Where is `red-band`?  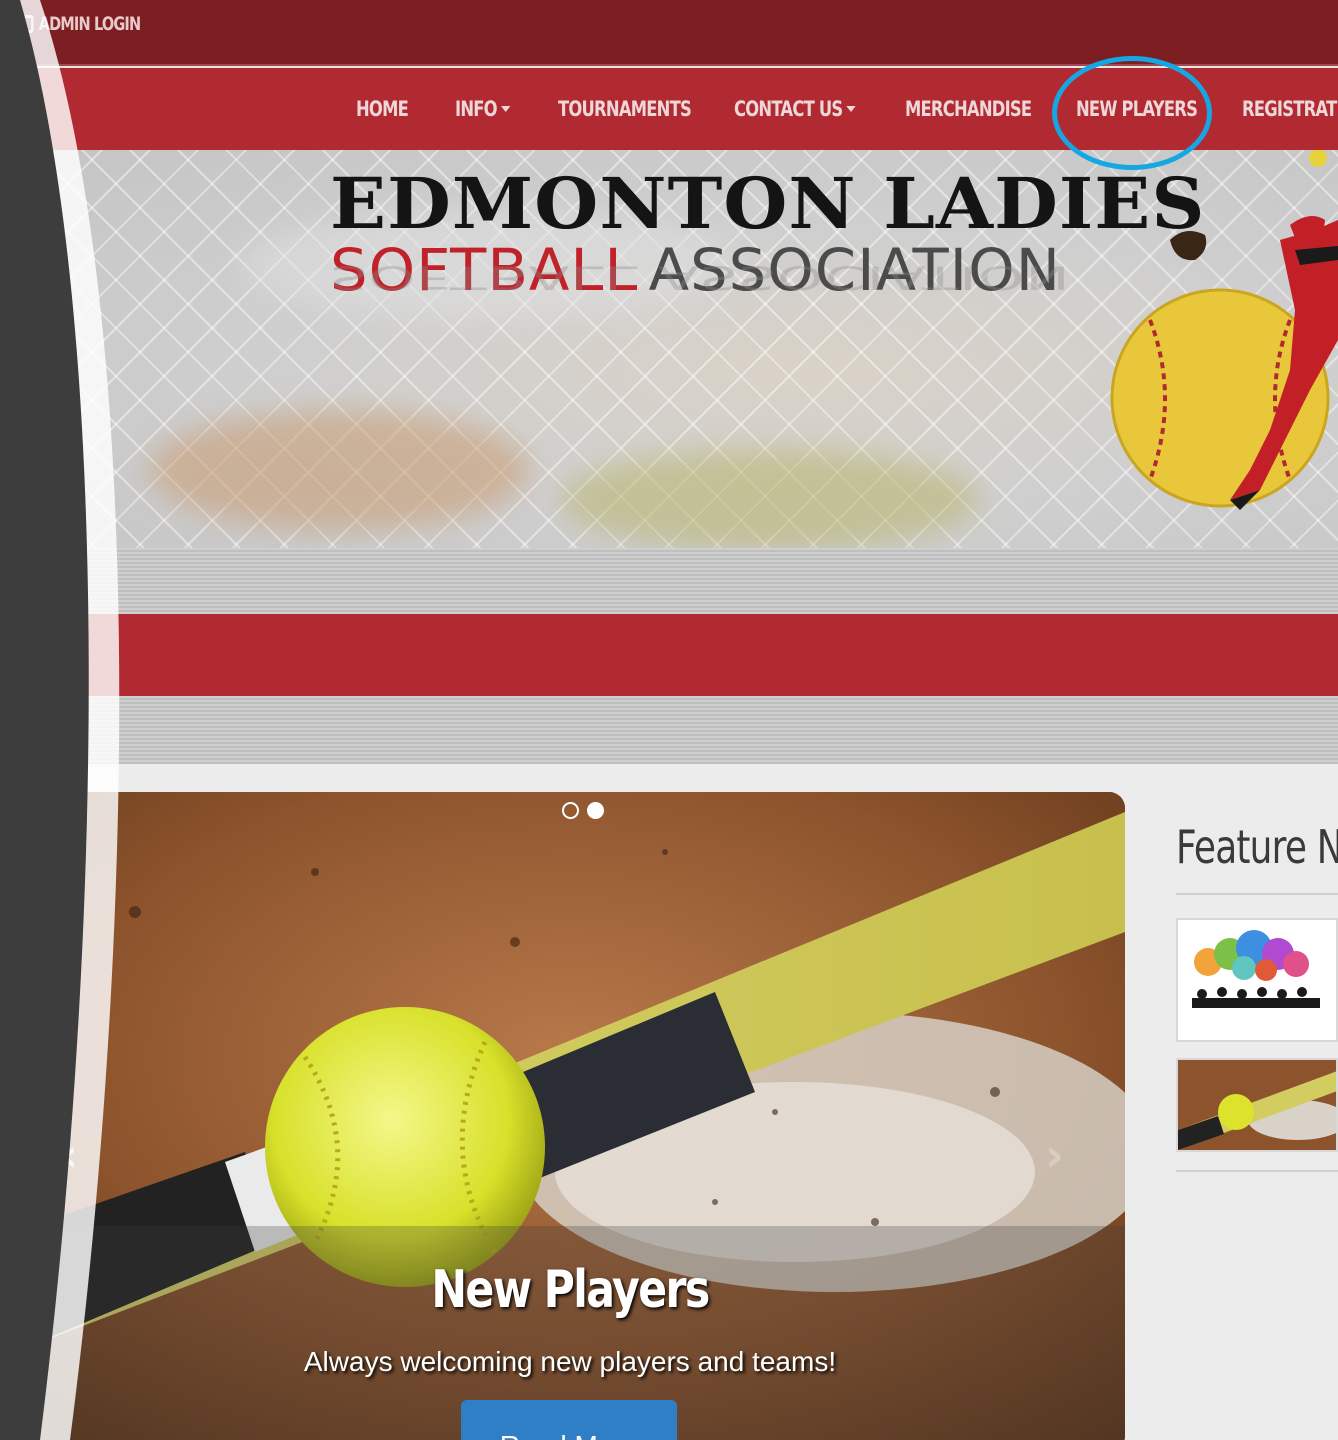
red-band is located at coordinates (669, 655).